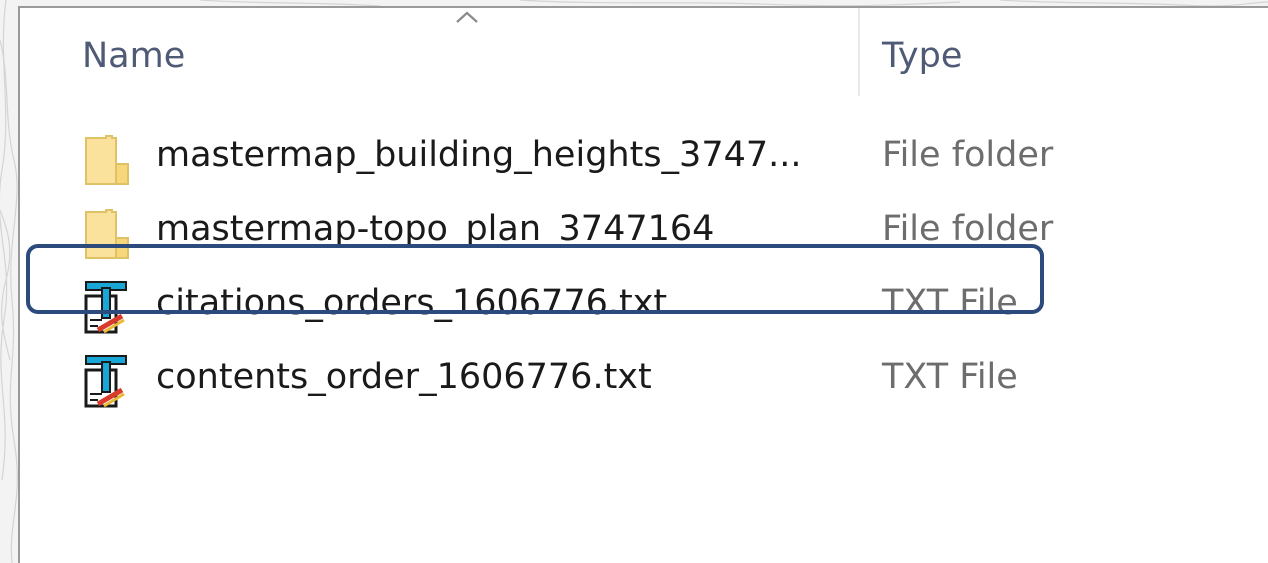 This screenshot has width=1268, height=563. What do you see at coordinates (435, 229) in the screenshot?
I see `file-name: mastermap-topo_plan_3747164` at bounding box center [435, 229].